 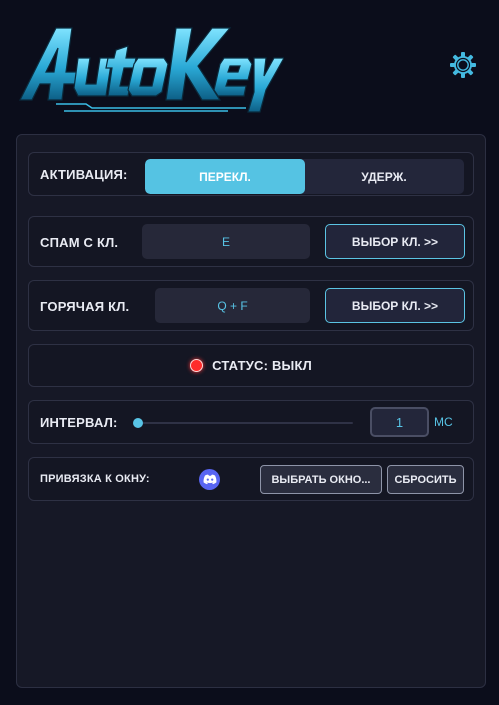 What do you see at coordinates (150, 65) in the screenshot?
I see `autokey-logo` at bounding box center [150, 65].